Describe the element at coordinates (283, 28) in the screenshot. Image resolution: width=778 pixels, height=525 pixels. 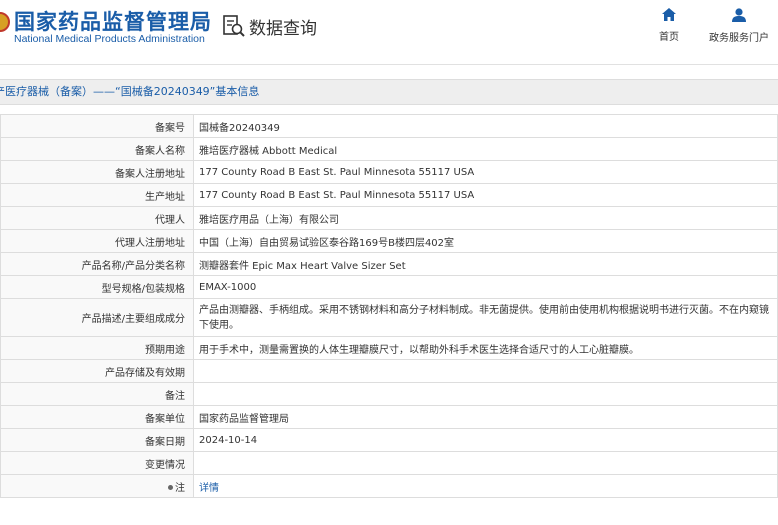
I see `query-title: 数据查询` at that location.